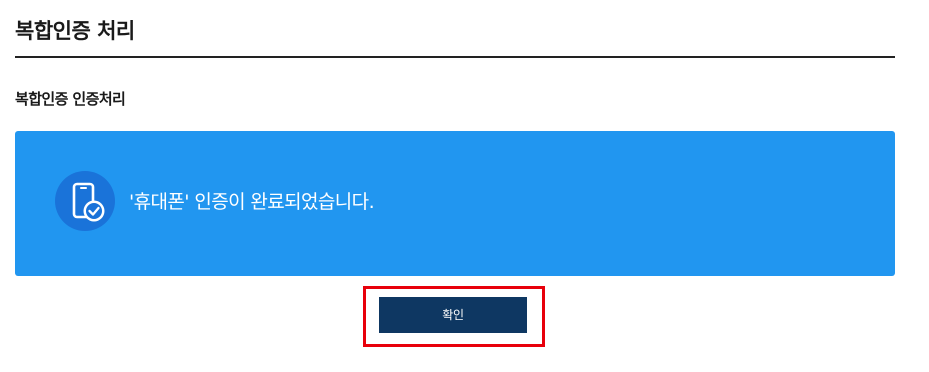 This screenshot has width=929, height=372. I want to click on phone-check-icon, so click(85, 201).